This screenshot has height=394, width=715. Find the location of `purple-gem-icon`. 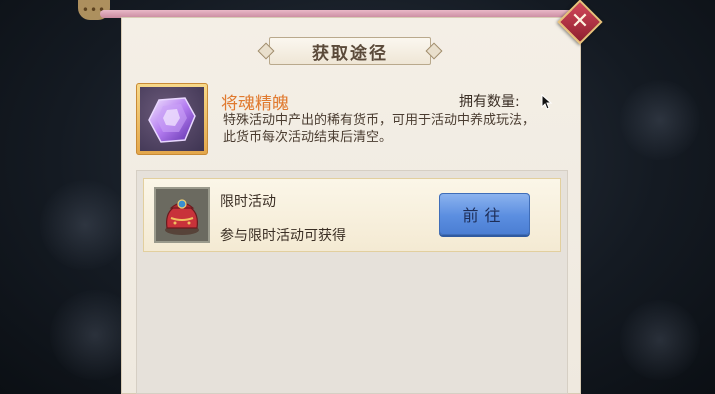

purple-gem-icon is located at coordinates (172, 120).